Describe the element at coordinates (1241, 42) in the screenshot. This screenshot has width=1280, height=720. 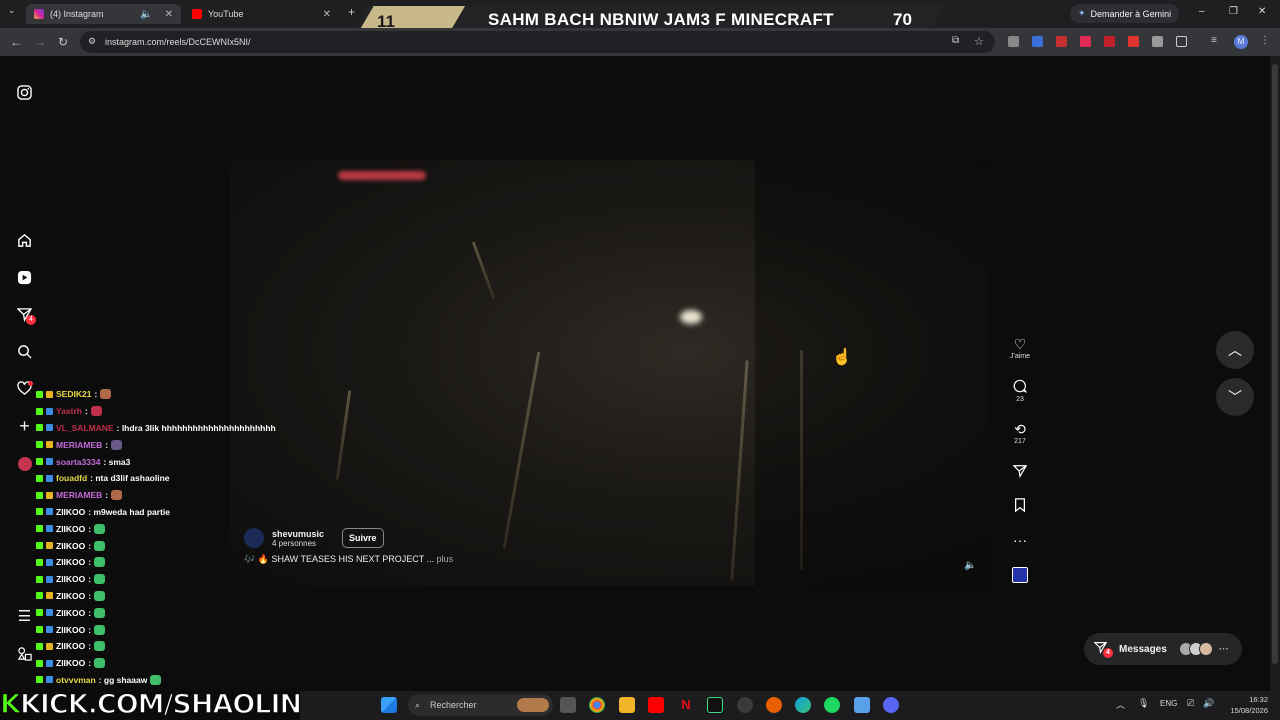
I see `profile-avatar: M` at that location.